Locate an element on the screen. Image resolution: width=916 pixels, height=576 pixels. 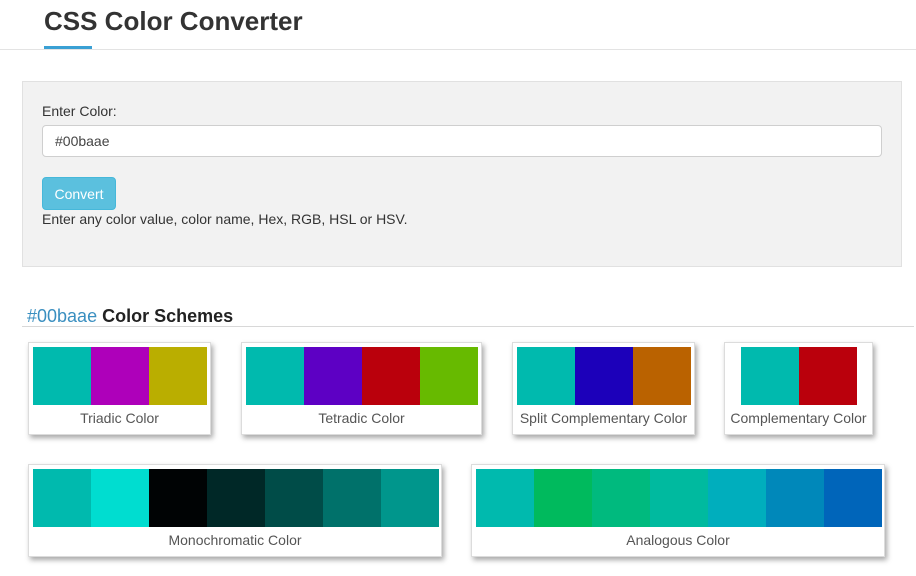
scheme-label: Monochromatic Color is located at coordinates (235, 540).